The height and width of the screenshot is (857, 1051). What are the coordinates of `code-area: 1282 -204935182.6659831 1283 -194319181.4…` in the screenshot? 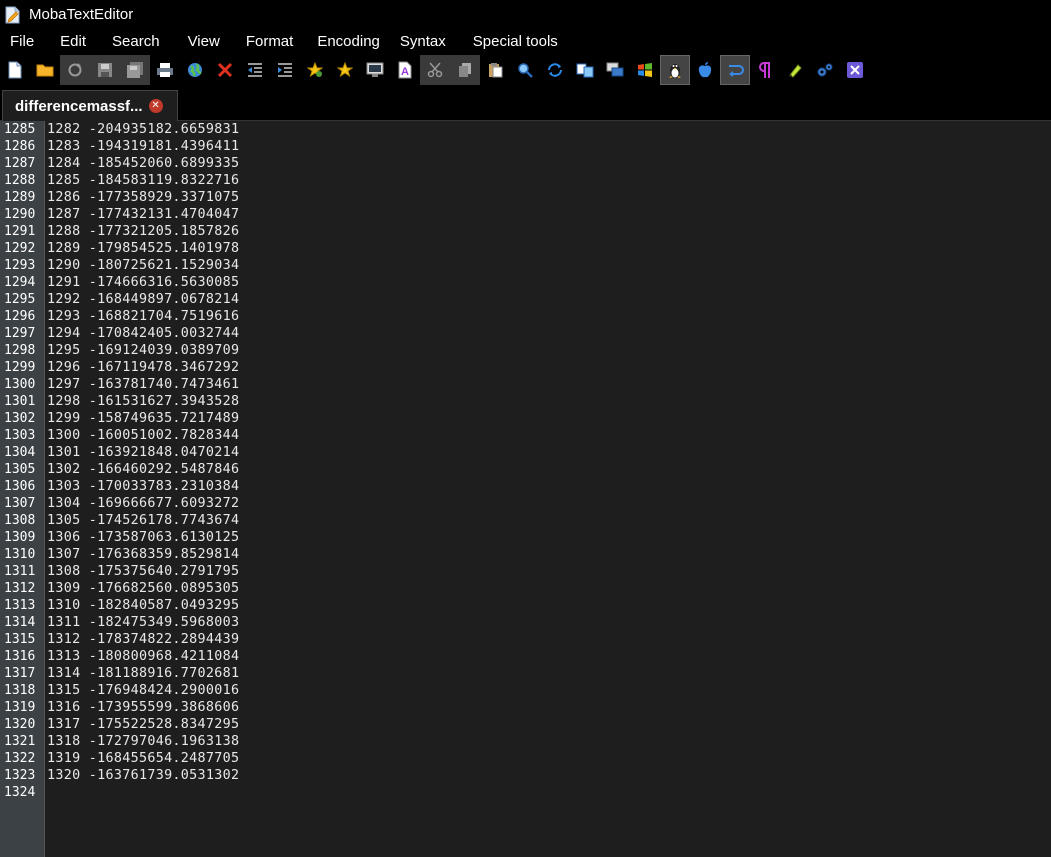 It's located at (143, 461).